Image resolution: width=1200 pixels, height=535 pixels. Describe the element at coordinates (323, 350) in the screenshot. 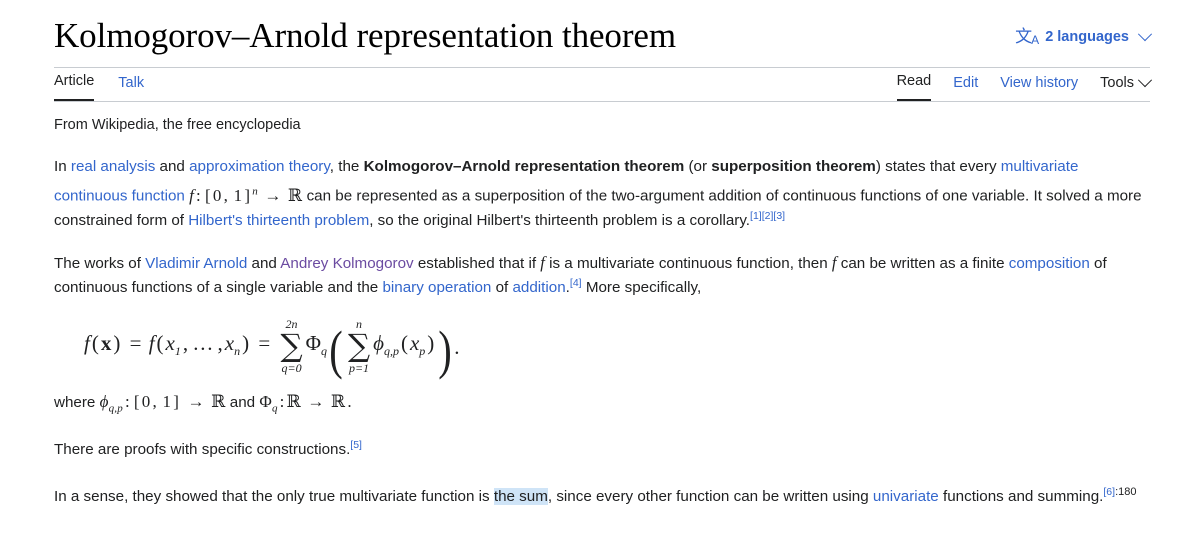

I see `outer-function-subscript: q` at that location.